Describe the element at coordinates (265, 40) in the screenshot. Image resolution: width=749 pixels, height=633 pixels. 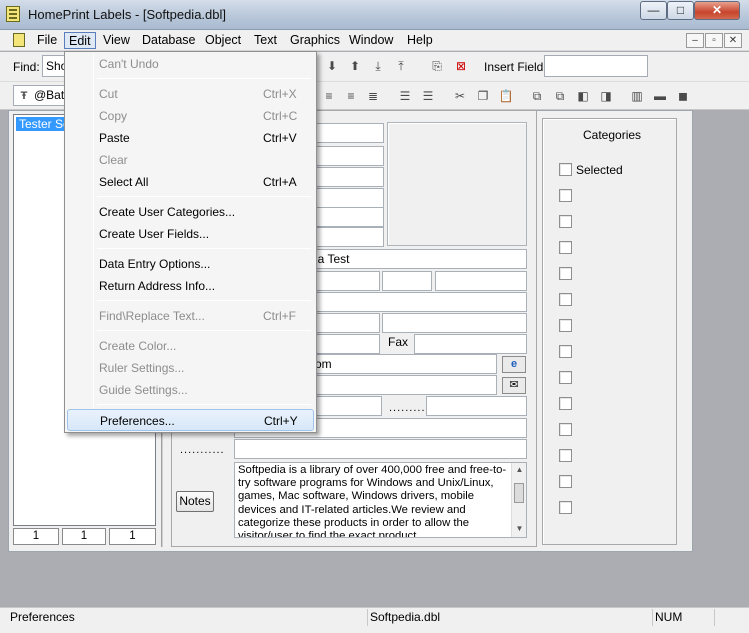
I see `menu-text: Text` at that location.